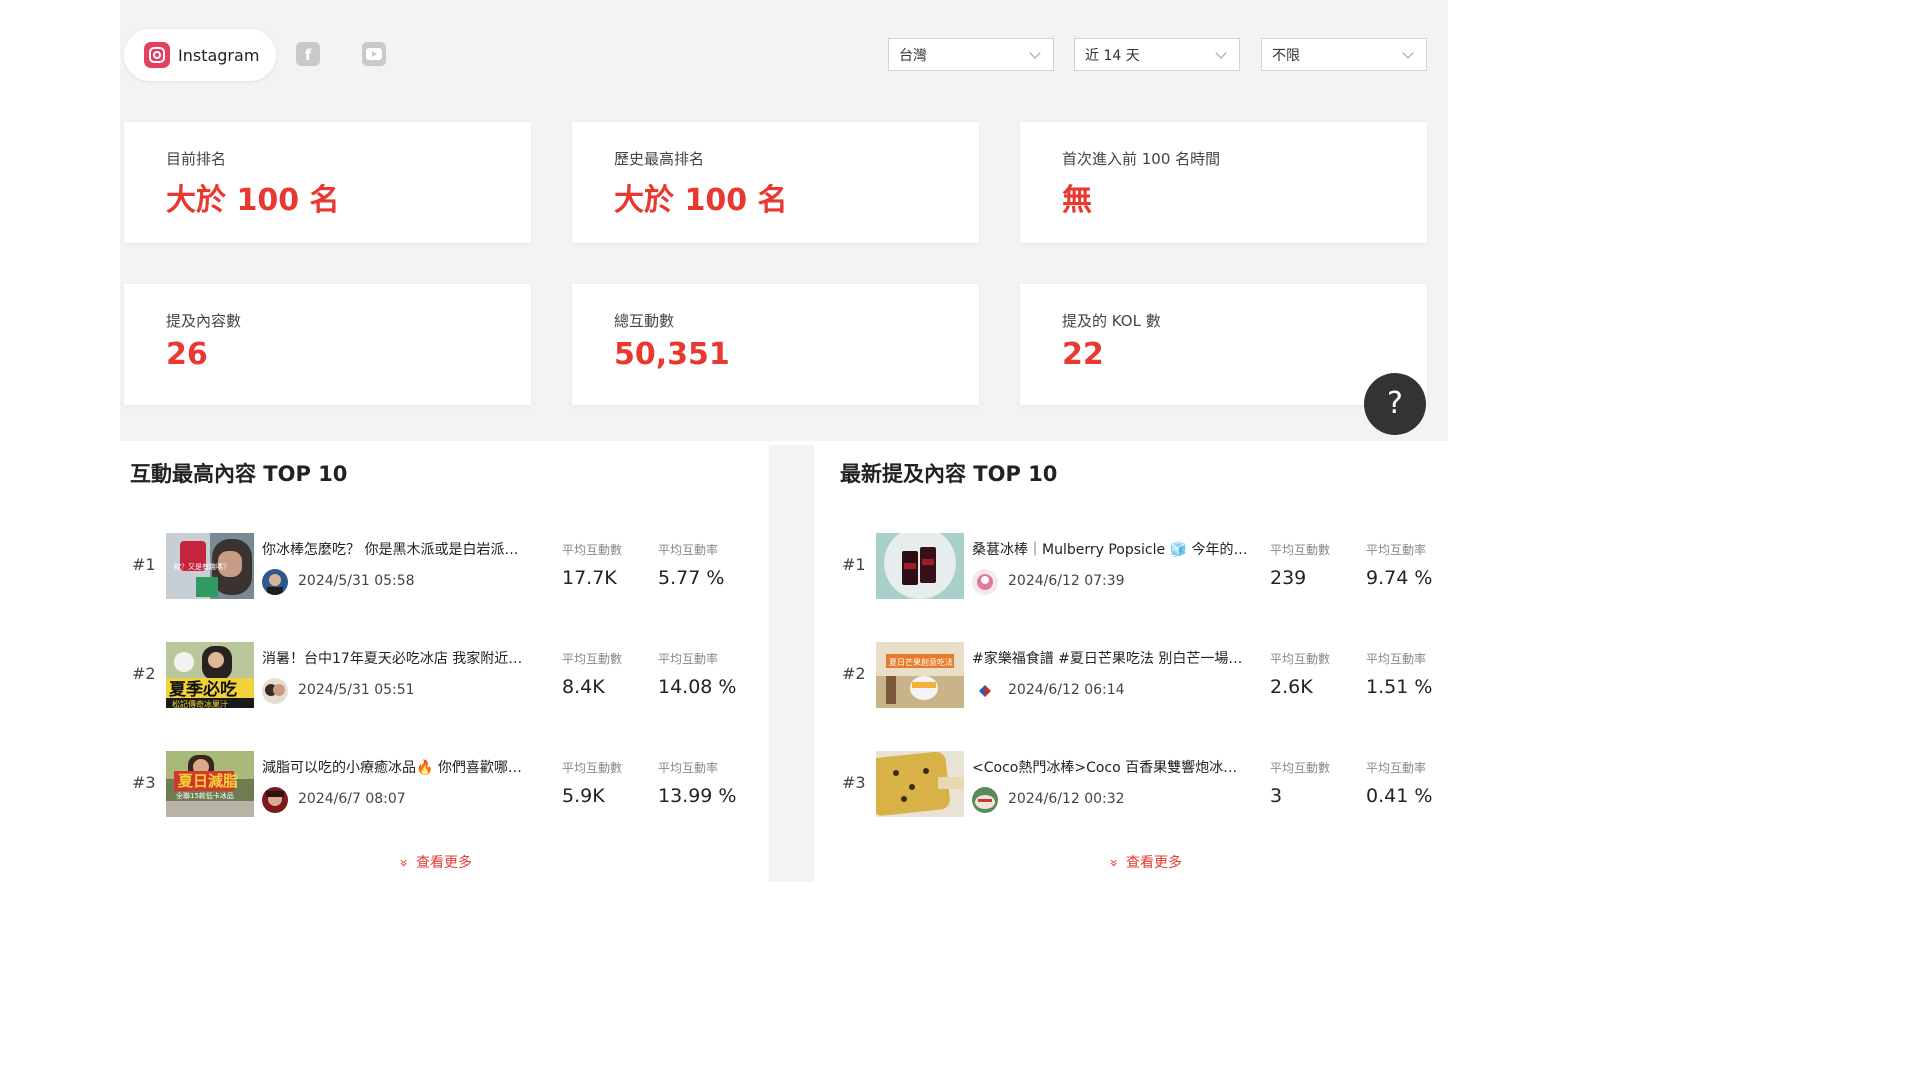 The height and width of the screenshot is (1080, 1920). Describe the element at coordinates (1066, 799) in the screenshot. I see `post-date: 2024/6/12 00:32` at that location.